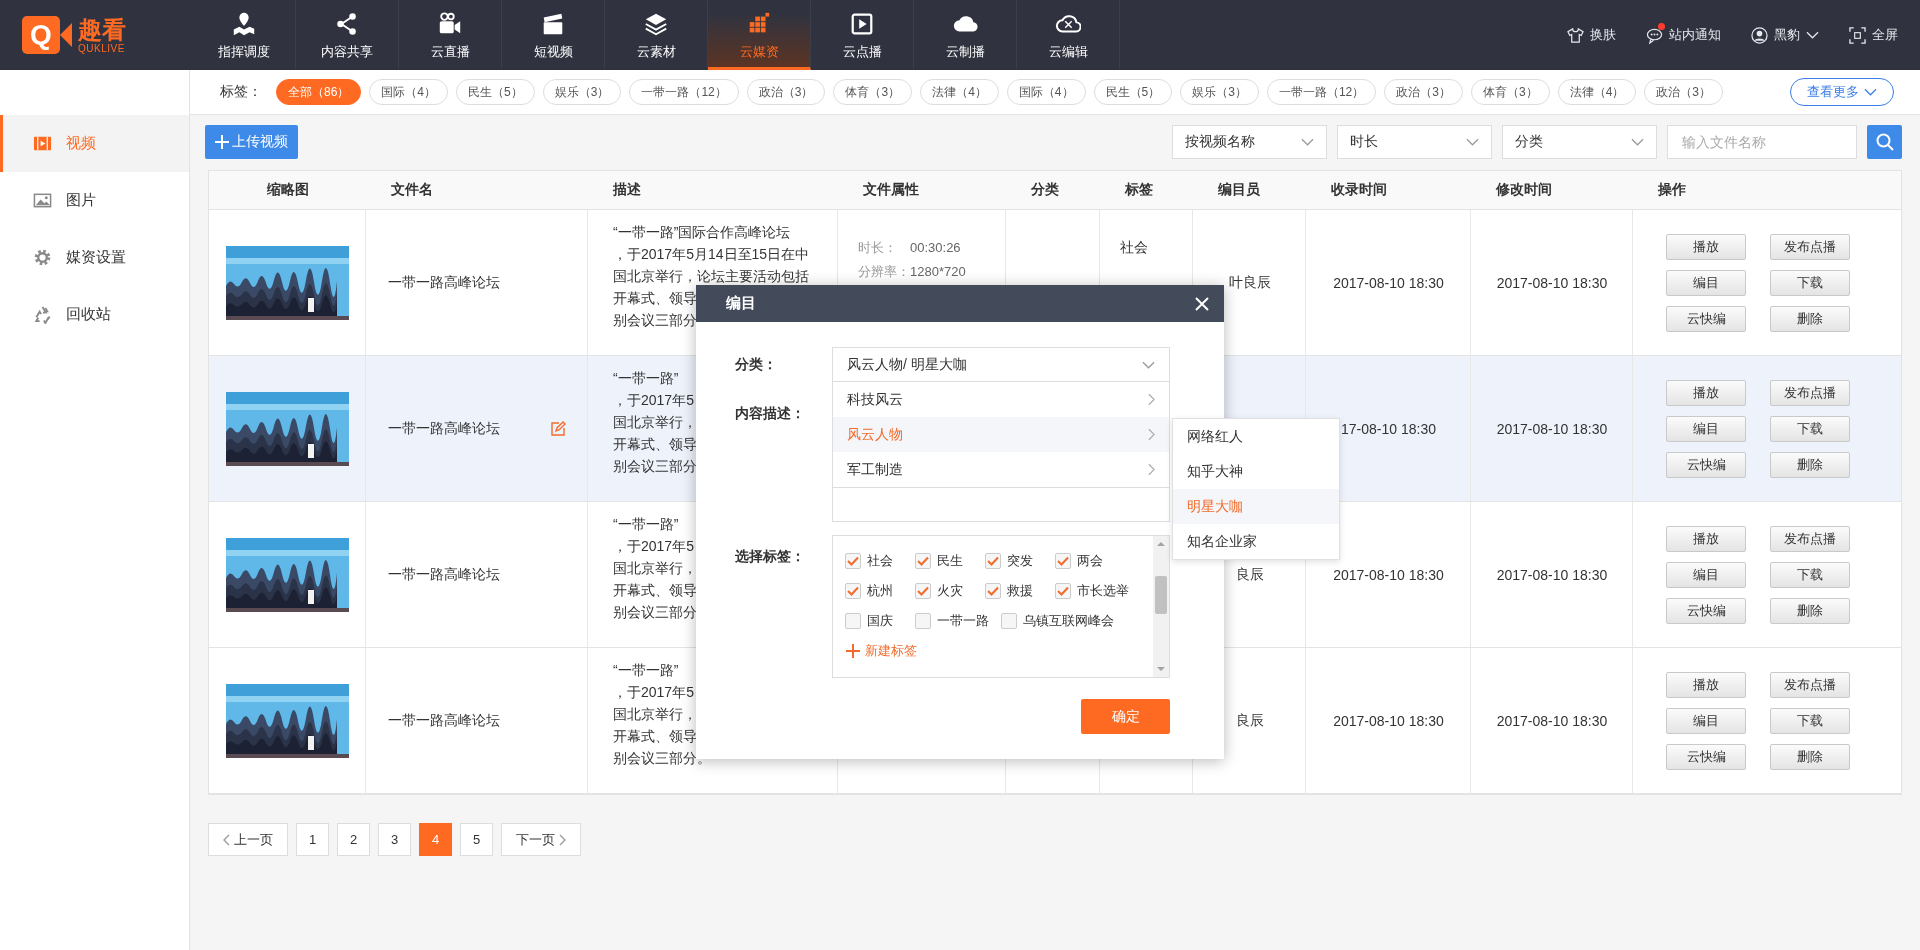 The width and height of the screenshot is (1920, 950). What do you see at coordinates (1090, 561) in the screenshot?
I see `tag-option: 两会` at bounding box center [1090, 561].